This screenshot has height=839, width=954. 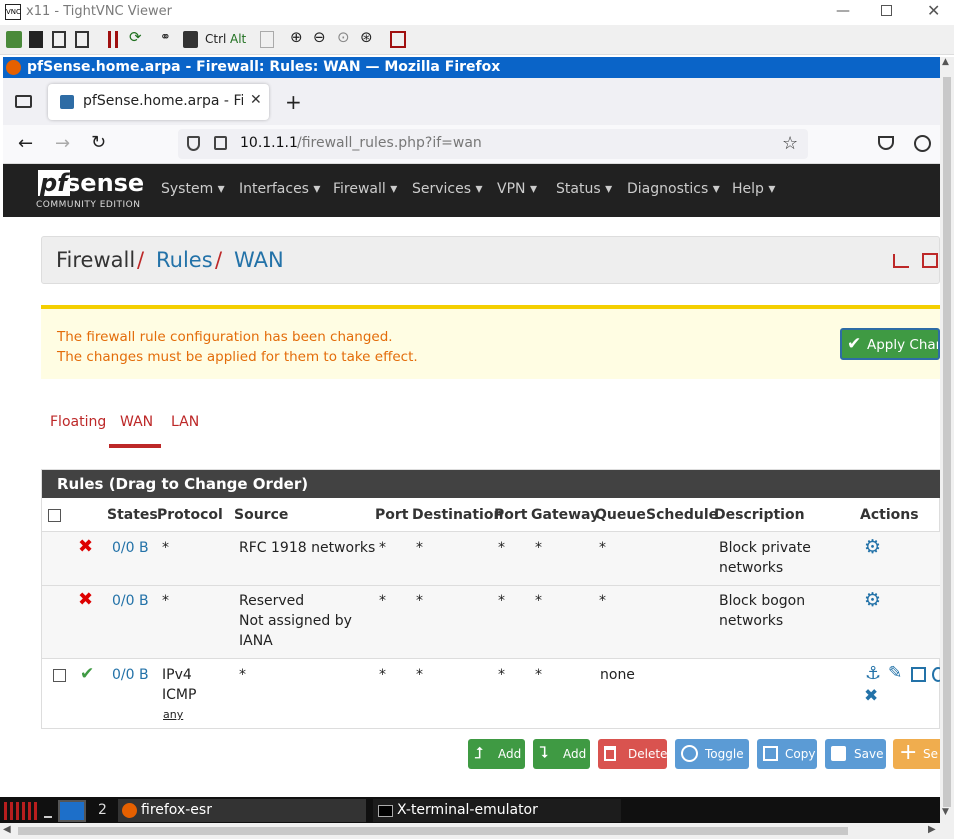 I want to click on start-menu-icon, so click(x=21, y=811).